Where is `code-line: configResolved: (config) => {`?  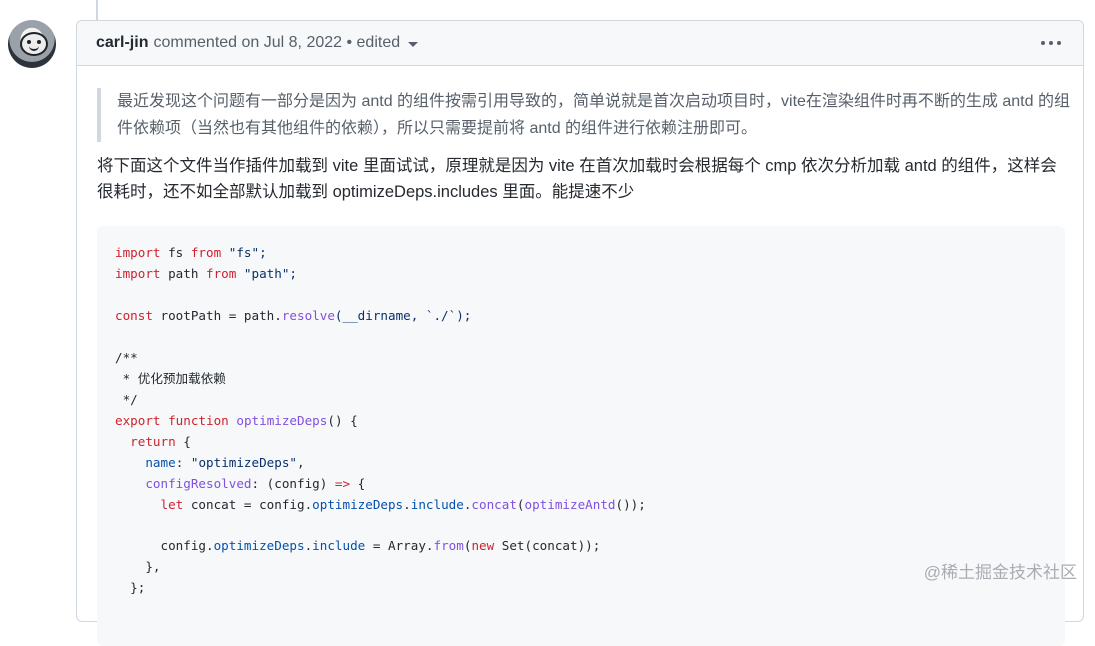 code-line: configResolved: (config) => { is located at coordinates (255, 483).